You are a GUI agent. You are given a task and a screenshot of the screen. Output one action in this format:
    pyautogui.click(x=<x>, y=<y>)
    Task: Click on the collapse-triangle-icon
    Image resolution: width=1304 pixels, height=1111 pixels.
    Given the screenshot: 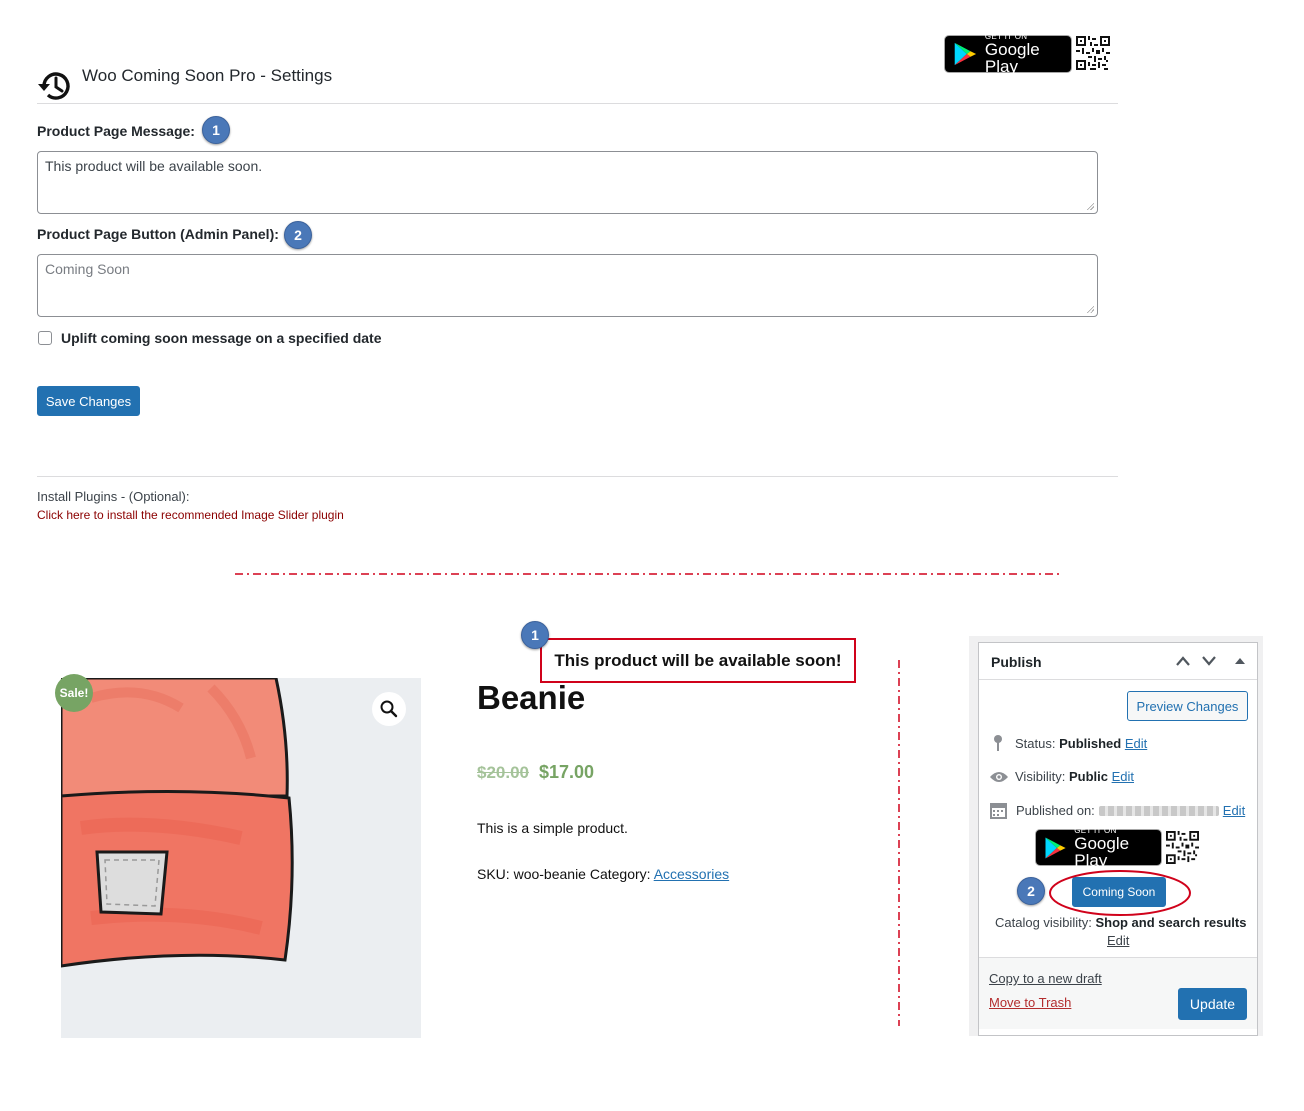 What is the action you would take?
    pyautogui.click(x=1240, y=661)
    